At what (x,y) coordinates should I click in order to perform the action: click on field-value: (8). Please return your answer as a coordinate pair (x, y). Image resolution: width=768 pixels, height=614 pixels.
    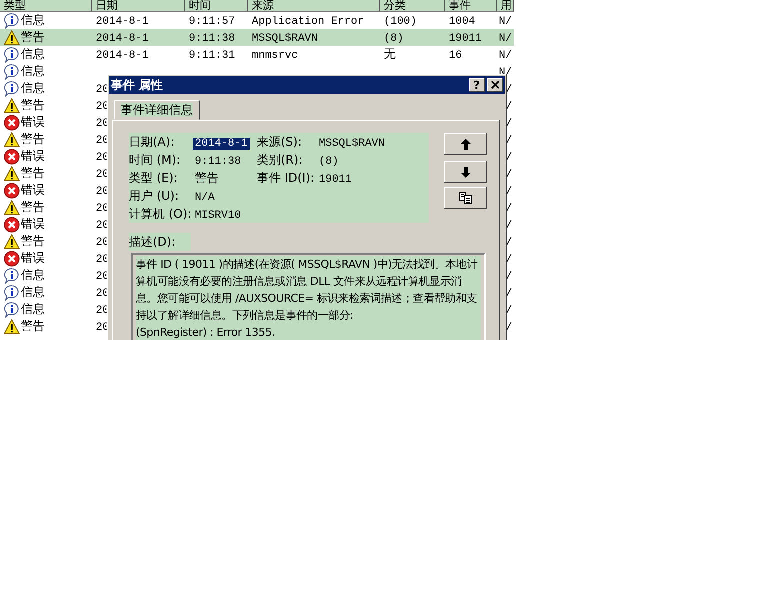
    Looking at the image, I should click on (329, 162).